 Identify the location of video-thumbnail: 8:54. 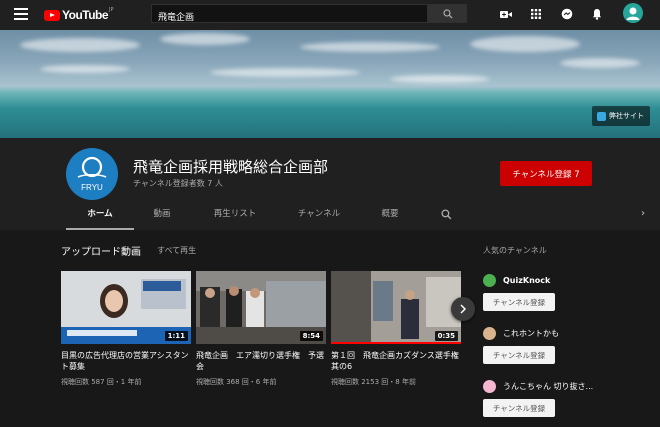
(261, 307).